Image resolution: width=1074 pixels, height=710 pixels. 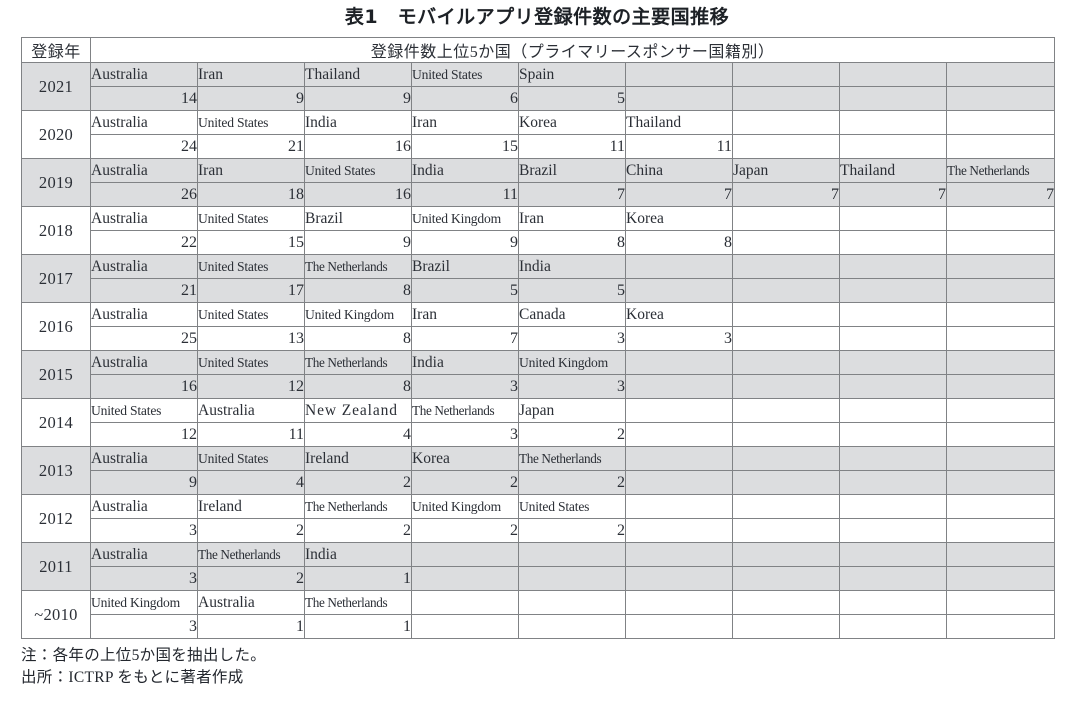 What do you see at coordinates (144, 146) in the screenshot?
I see `count-value-cell: 24` at bounding box center [144, 146].